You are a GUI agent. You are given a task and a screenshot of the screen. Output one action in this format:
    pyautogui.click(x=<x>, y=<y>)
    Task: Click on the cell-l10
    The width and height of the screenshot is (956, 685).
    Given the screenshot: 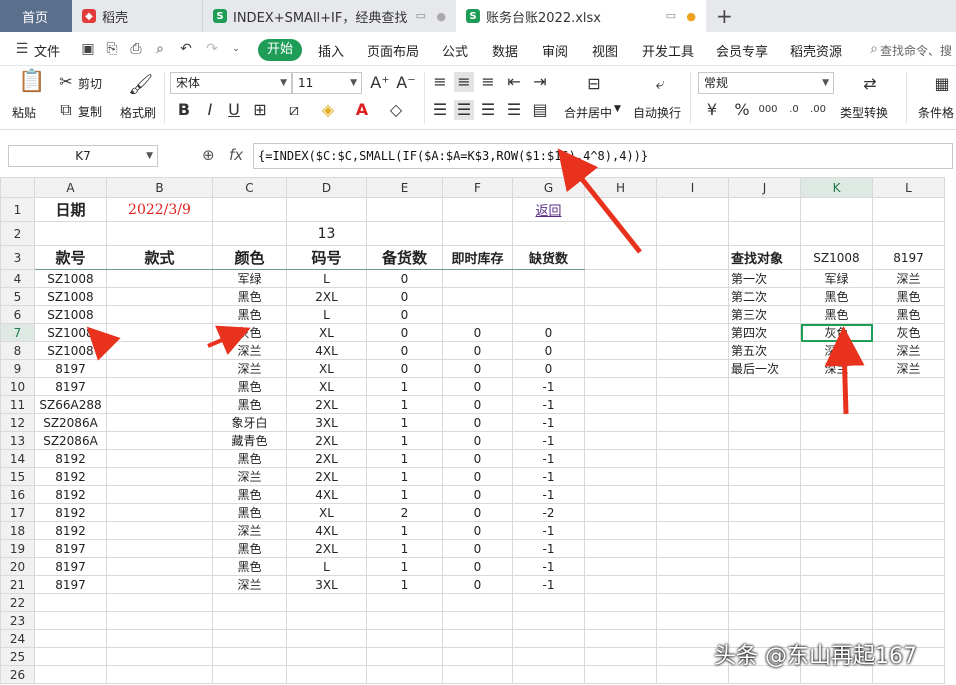 What is the action you would take?
    pyautogui.click(x=908, y=386)
    